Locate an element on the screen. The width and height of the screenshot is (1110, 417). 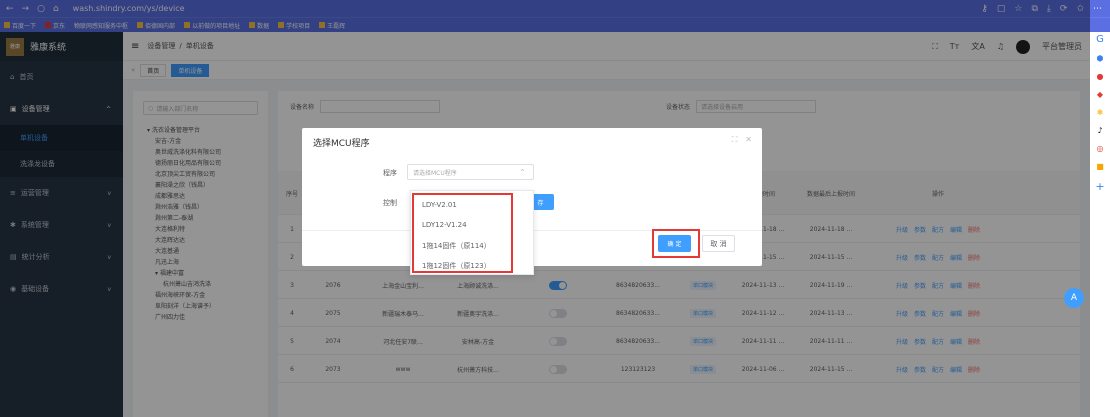
maximize-icon: ⛶ is located at coordinates (735, 140).